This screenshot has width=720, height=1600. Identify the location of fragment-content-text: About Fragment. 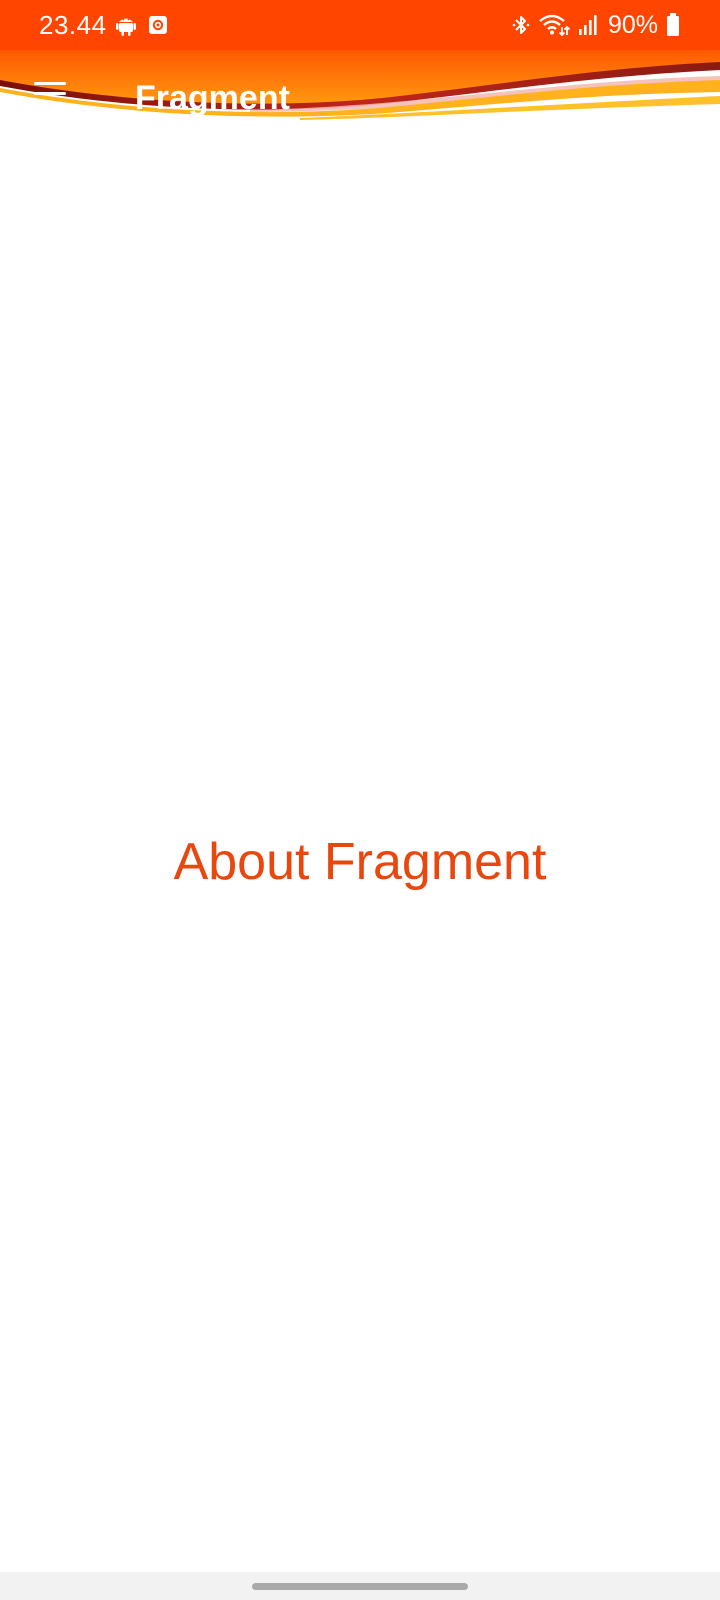
(360, 862).